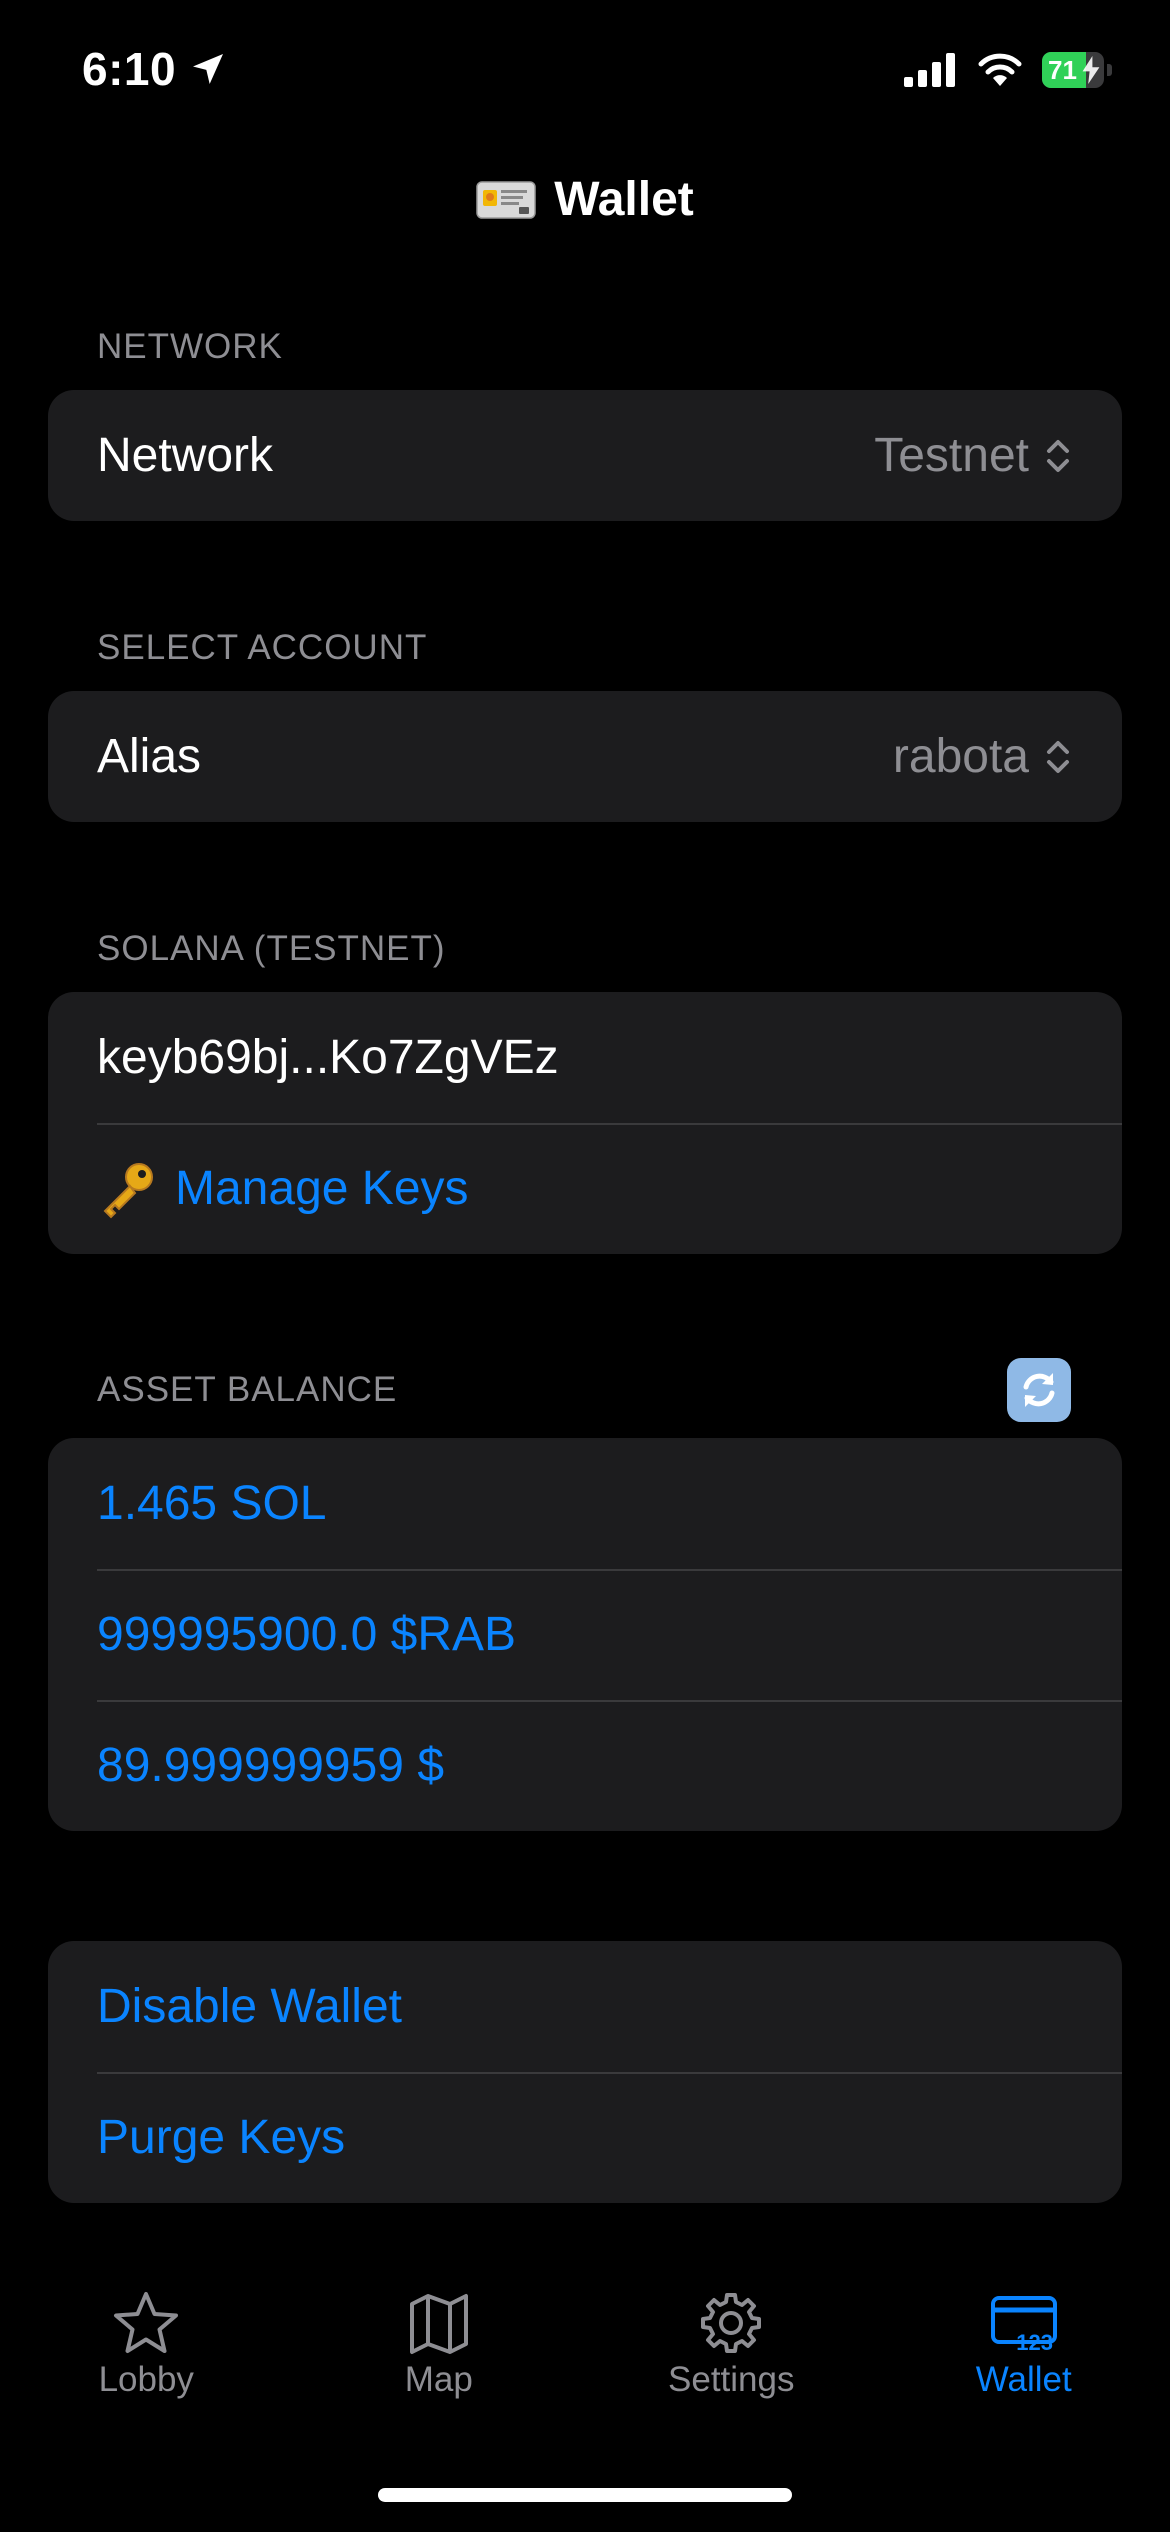 Image resolution: width=1170 pixels, height=2532 pixels. Describe the element at coordinates (129, 69) in the screenshot. I see `status-time-text: 6:10` at that location.